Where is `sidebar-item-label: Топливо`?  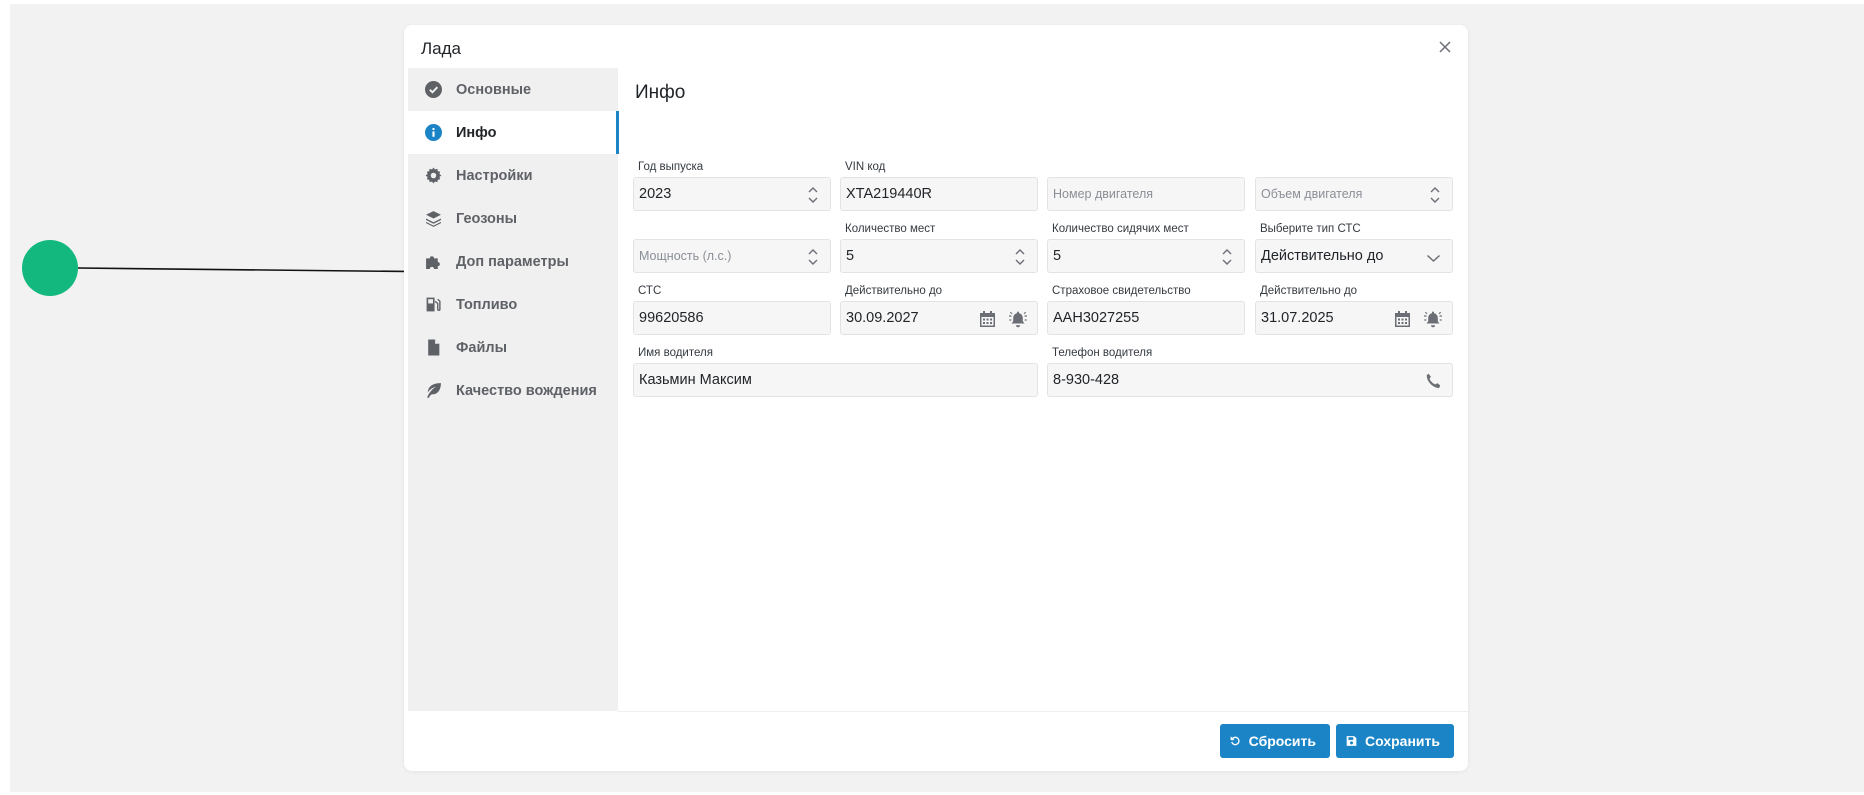
sidebar-item-label: Топливо is located at coordinates (487, 304).